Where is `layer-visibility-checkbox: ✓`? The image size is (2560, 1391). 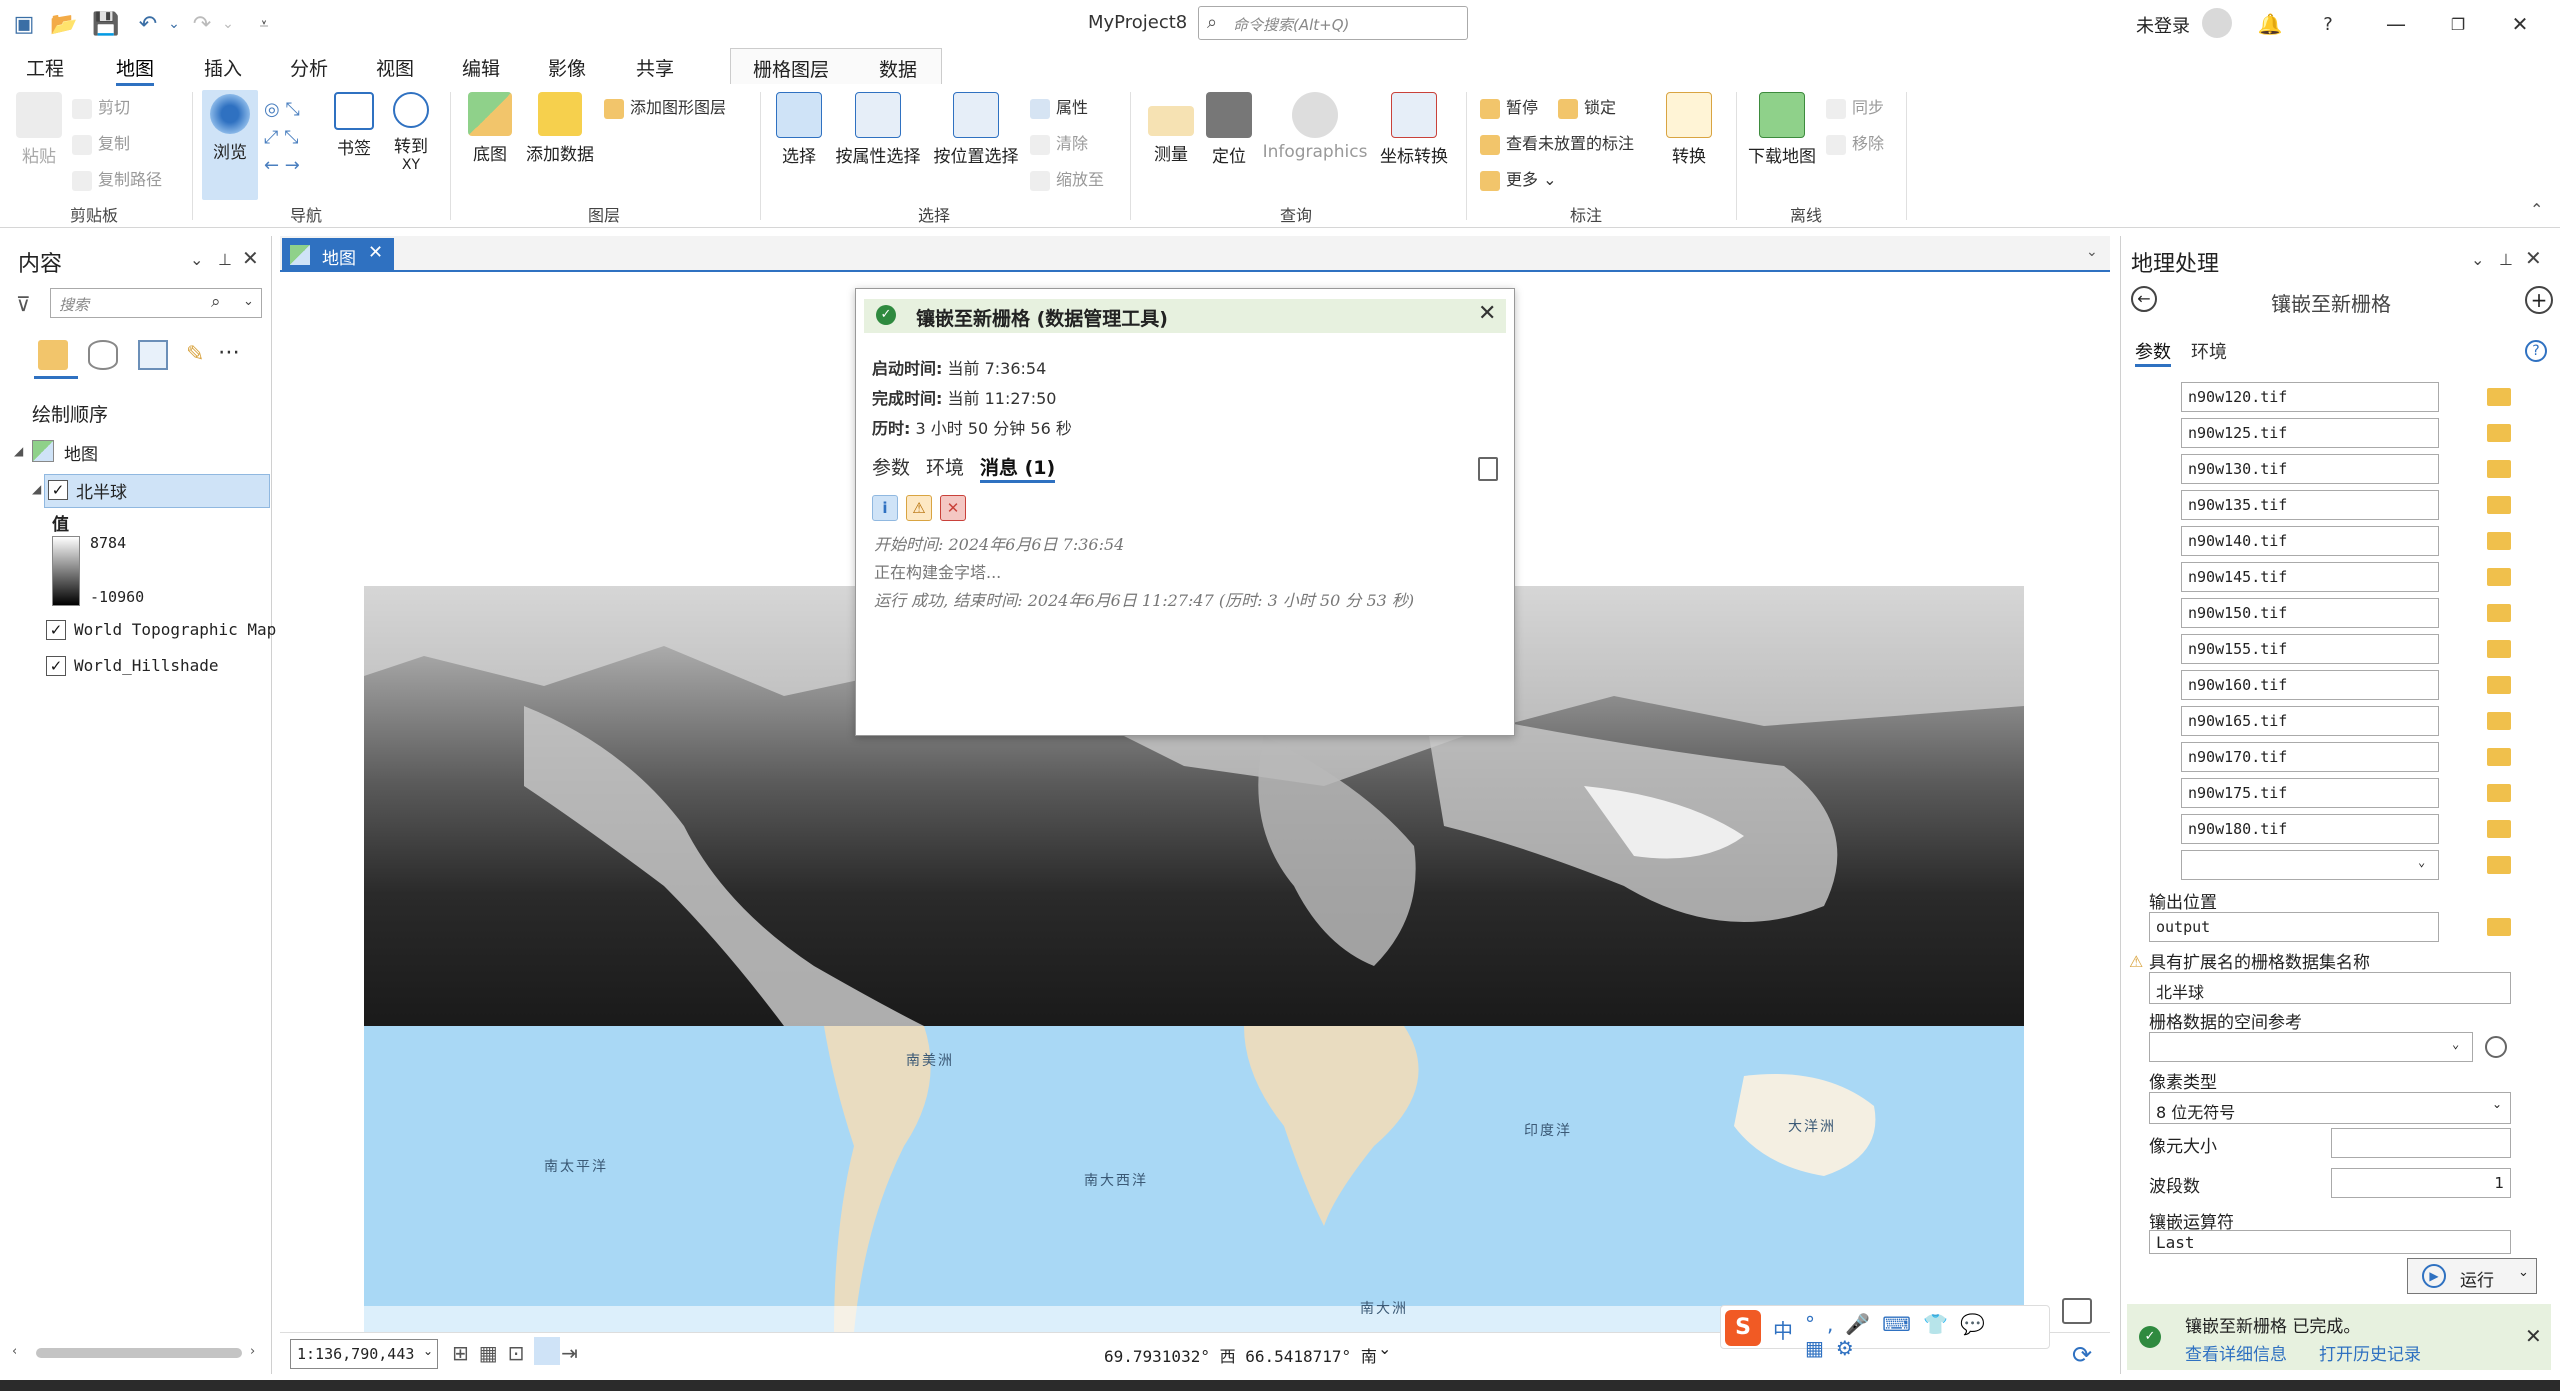
layer-visibility-checkbox: ✓ is located at coordinates (58, 490).